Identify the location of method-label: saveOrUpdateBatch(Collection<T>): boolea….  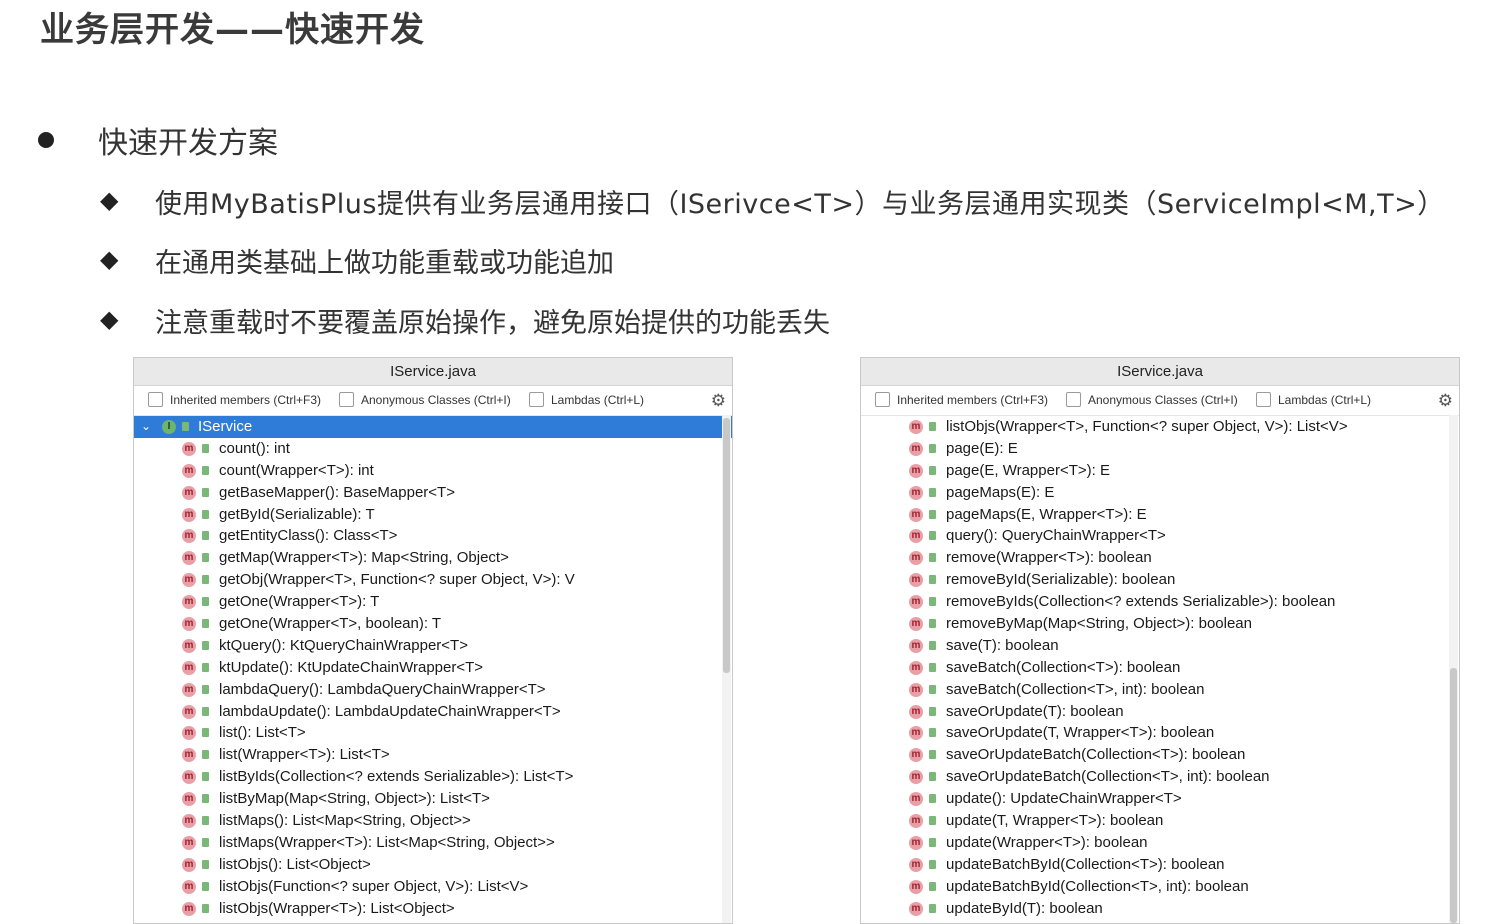
(1096, 755).